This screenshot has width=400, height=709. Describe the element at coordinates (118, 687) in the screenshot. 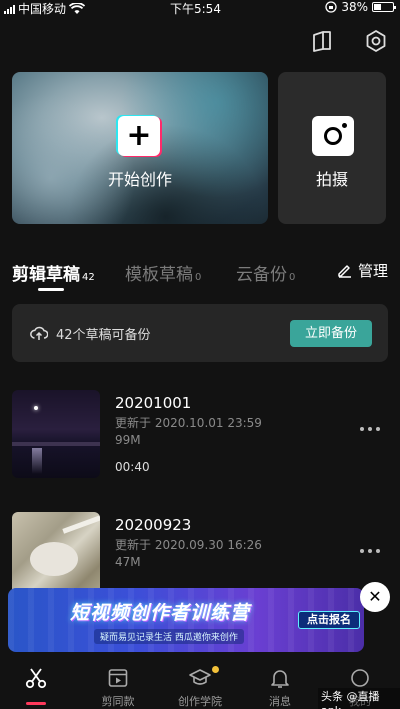

I see `nav-item-templates: 剪同款` at that location.